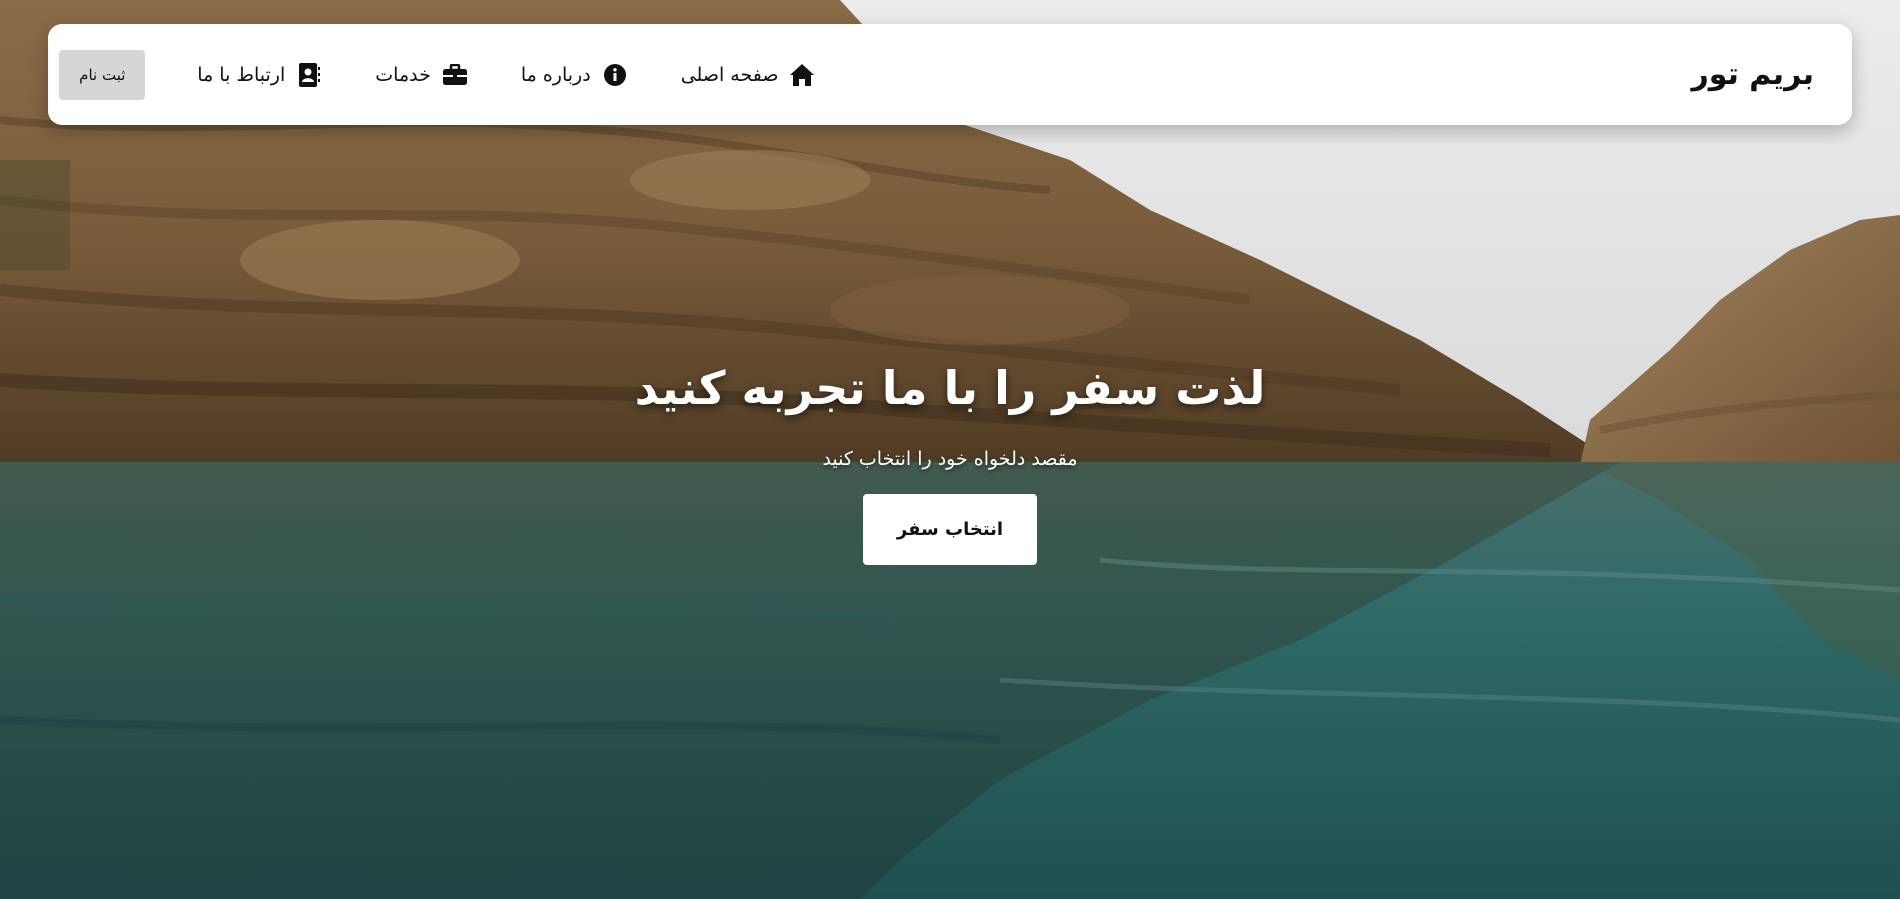  I want to click on nav-item-label: درباره ما, so click(555, 74).